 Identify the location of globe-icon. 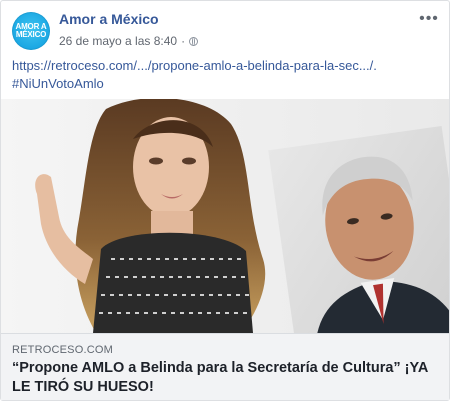
(194, 41).